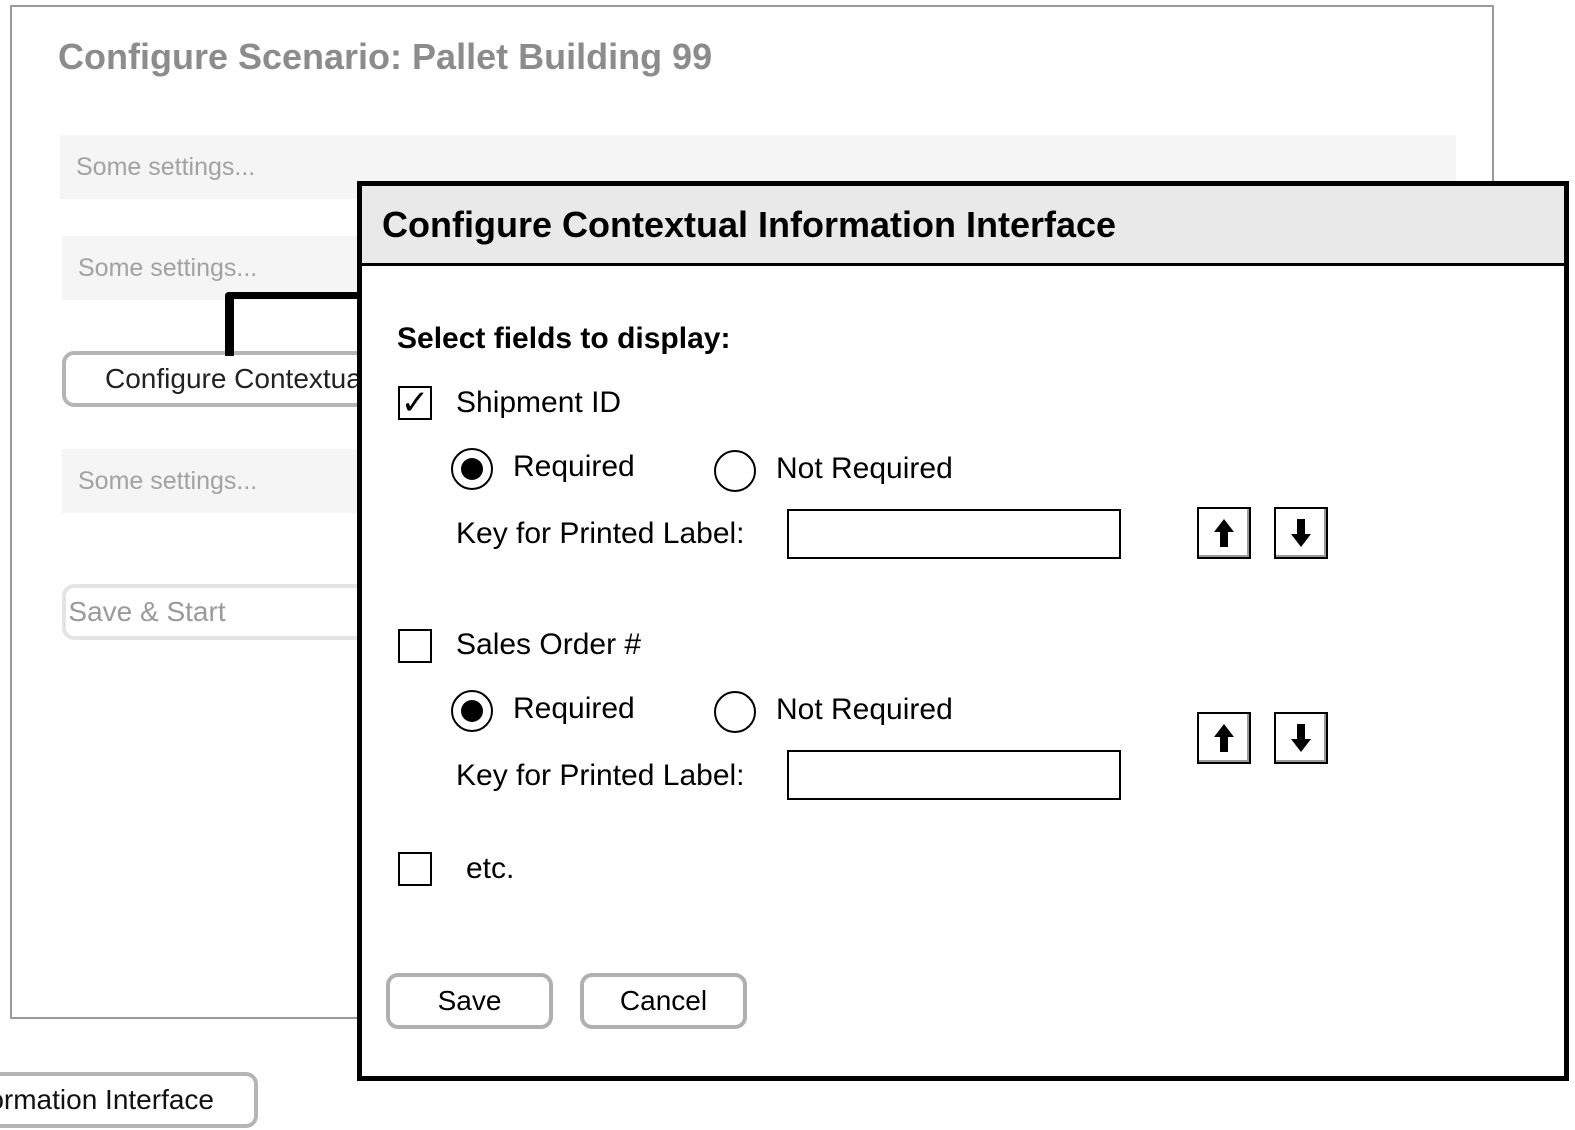 The width and height of the screenshot is (1575, 1130). I want to click on save-start-button-label: Save & Start, so click(147, 611).